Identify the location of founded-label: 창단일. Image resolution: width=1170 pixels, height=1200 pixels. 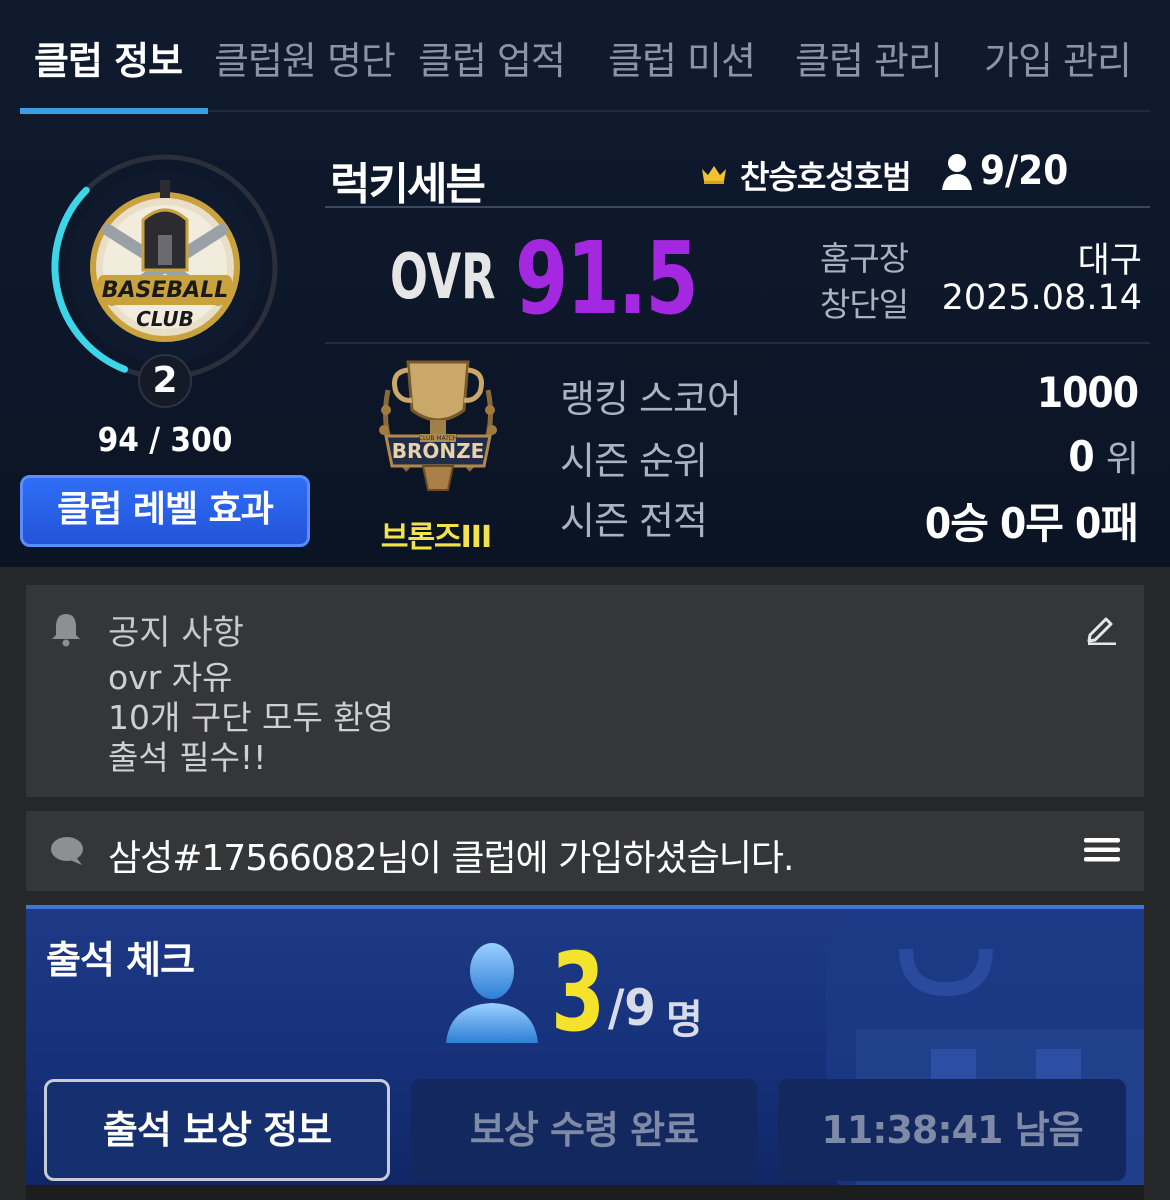
(864, 304).